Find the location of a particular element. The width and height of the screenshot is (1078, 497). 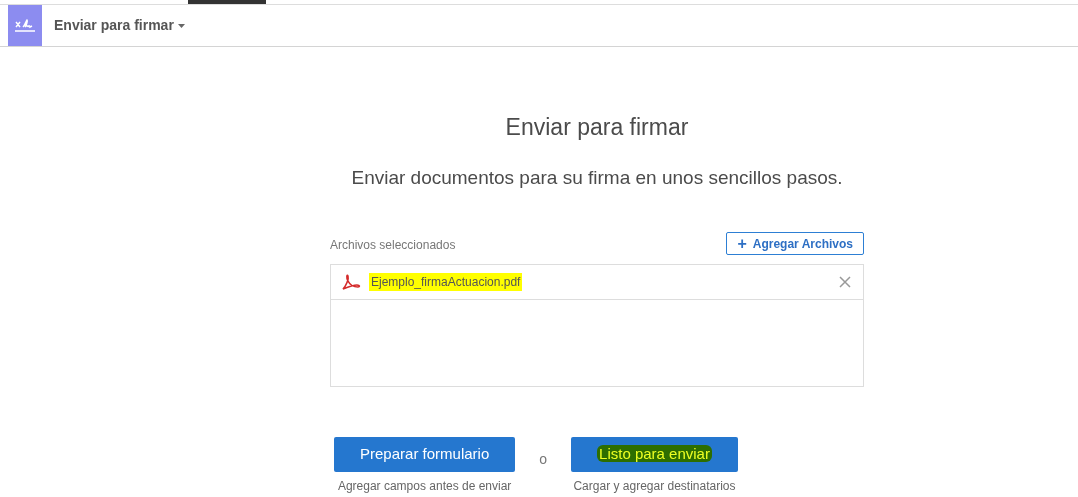

page-title: Enviar para firmar is located at coordinates (597, 127).